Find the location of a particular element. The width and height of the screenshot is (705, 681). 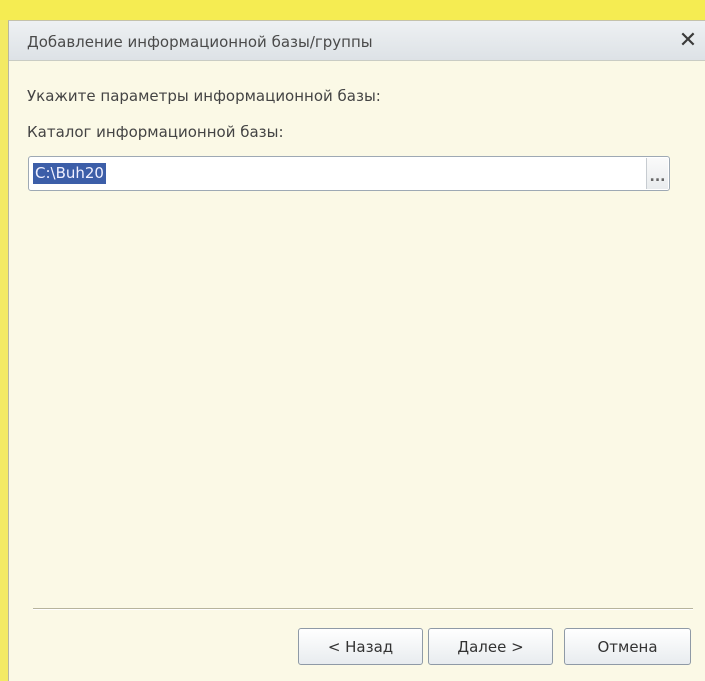

background-highlight-left is located at coordinates (4, 350).